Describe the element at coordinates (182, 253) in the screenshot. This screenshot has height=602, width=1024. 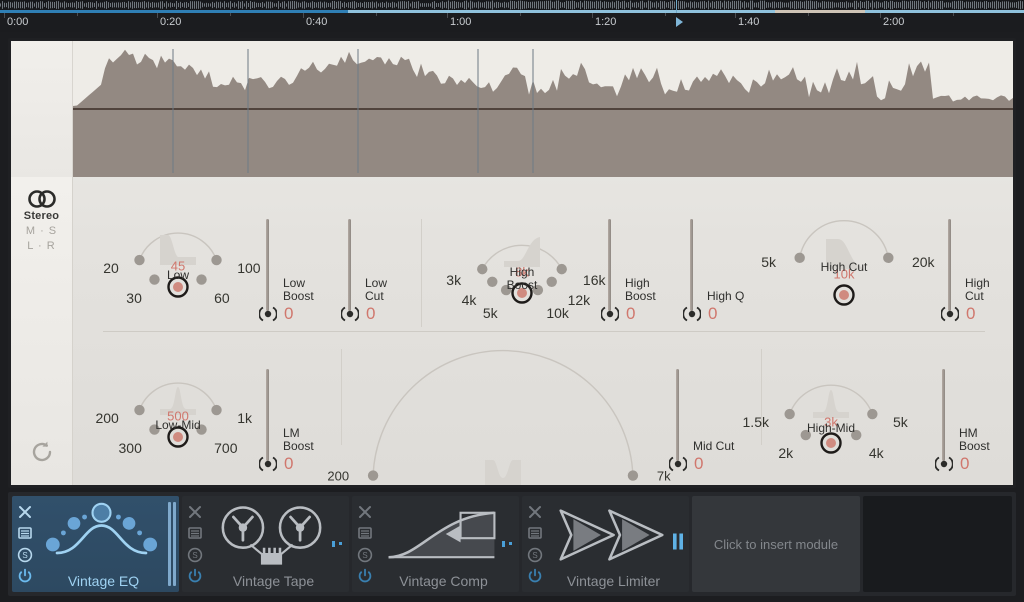
I see `eq-band-low: 20 30 60 100 45 Low` at that location.